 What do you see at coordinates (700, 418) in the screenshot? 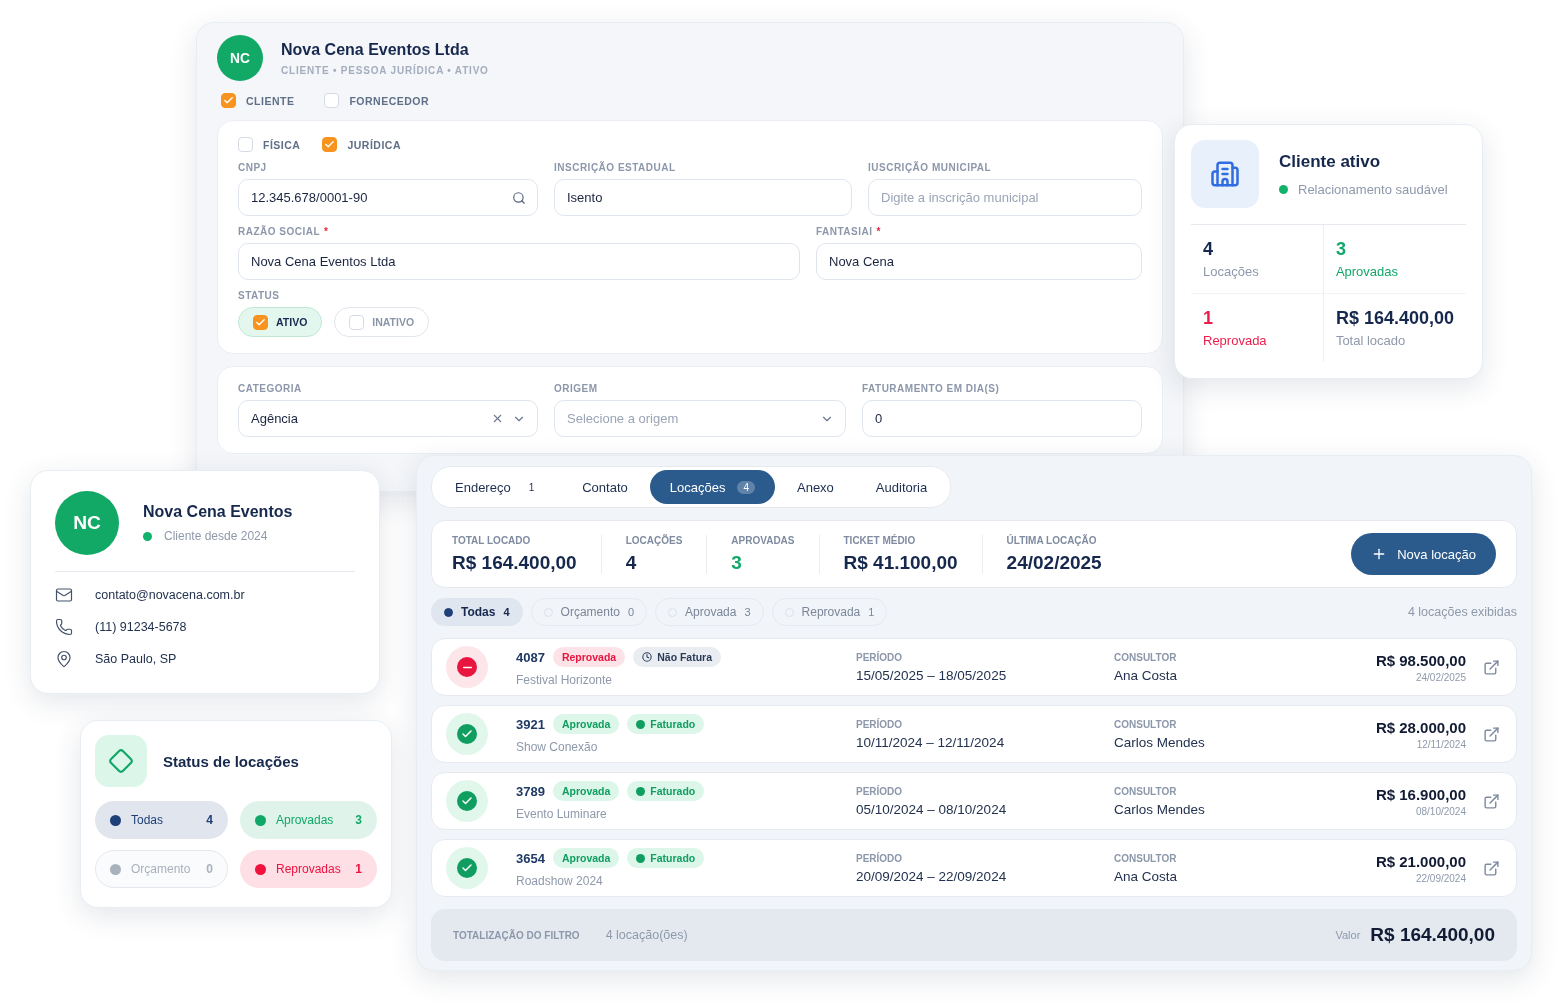
I see `select-field: Selecione a origem` at bounding box center [700, 418].